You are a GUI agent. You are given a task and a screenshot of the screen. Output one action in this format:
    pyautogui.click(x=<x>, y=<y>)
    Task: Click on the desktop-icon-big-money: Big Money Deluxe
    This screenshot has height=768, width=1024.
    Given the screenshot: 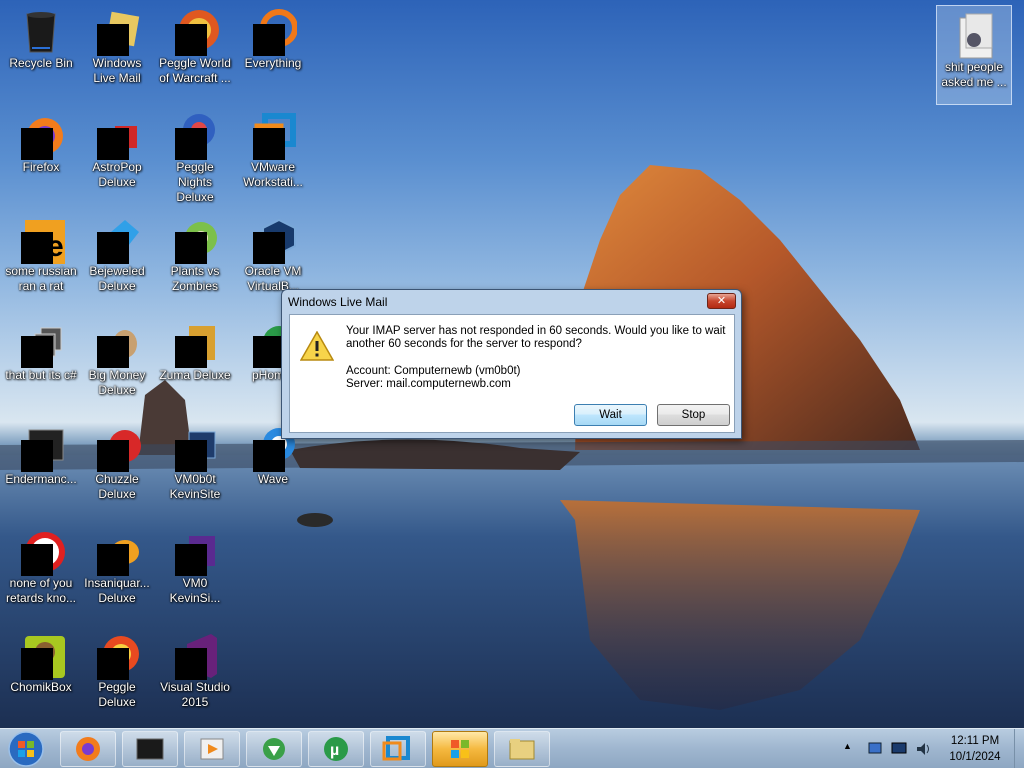 What is the action you would take?
    pyautogui.click(x=117, y=364)
    